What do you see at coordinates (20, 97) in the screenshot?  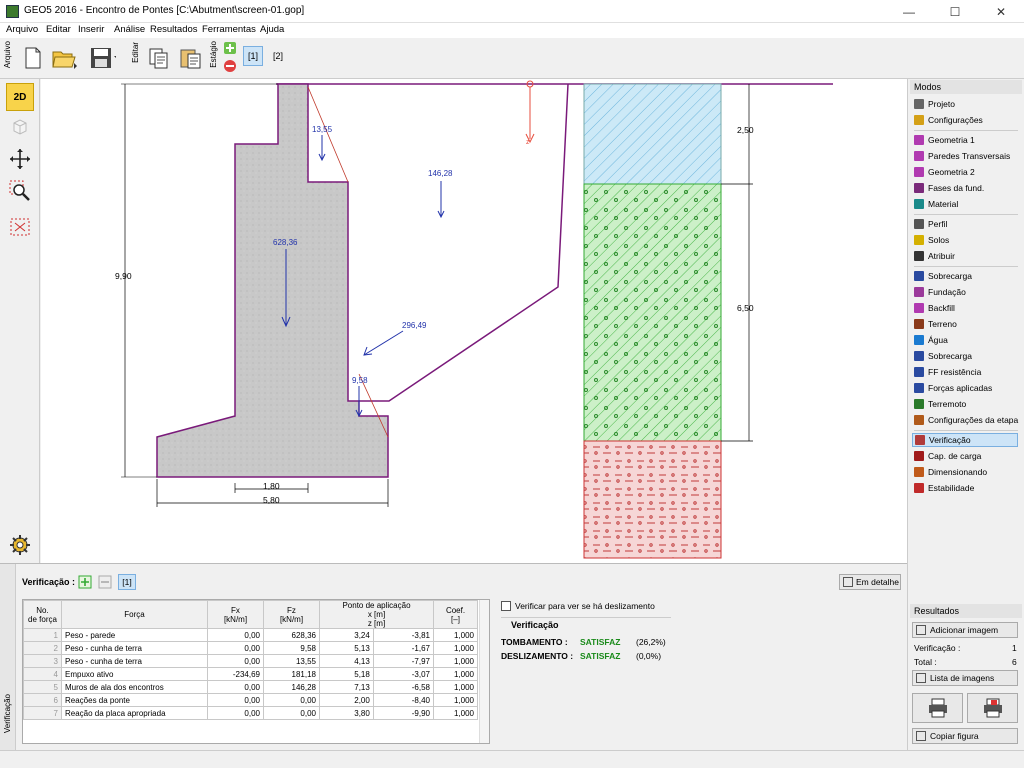 I see `view-2d-button: 2D` at bounding box center [20, 97].